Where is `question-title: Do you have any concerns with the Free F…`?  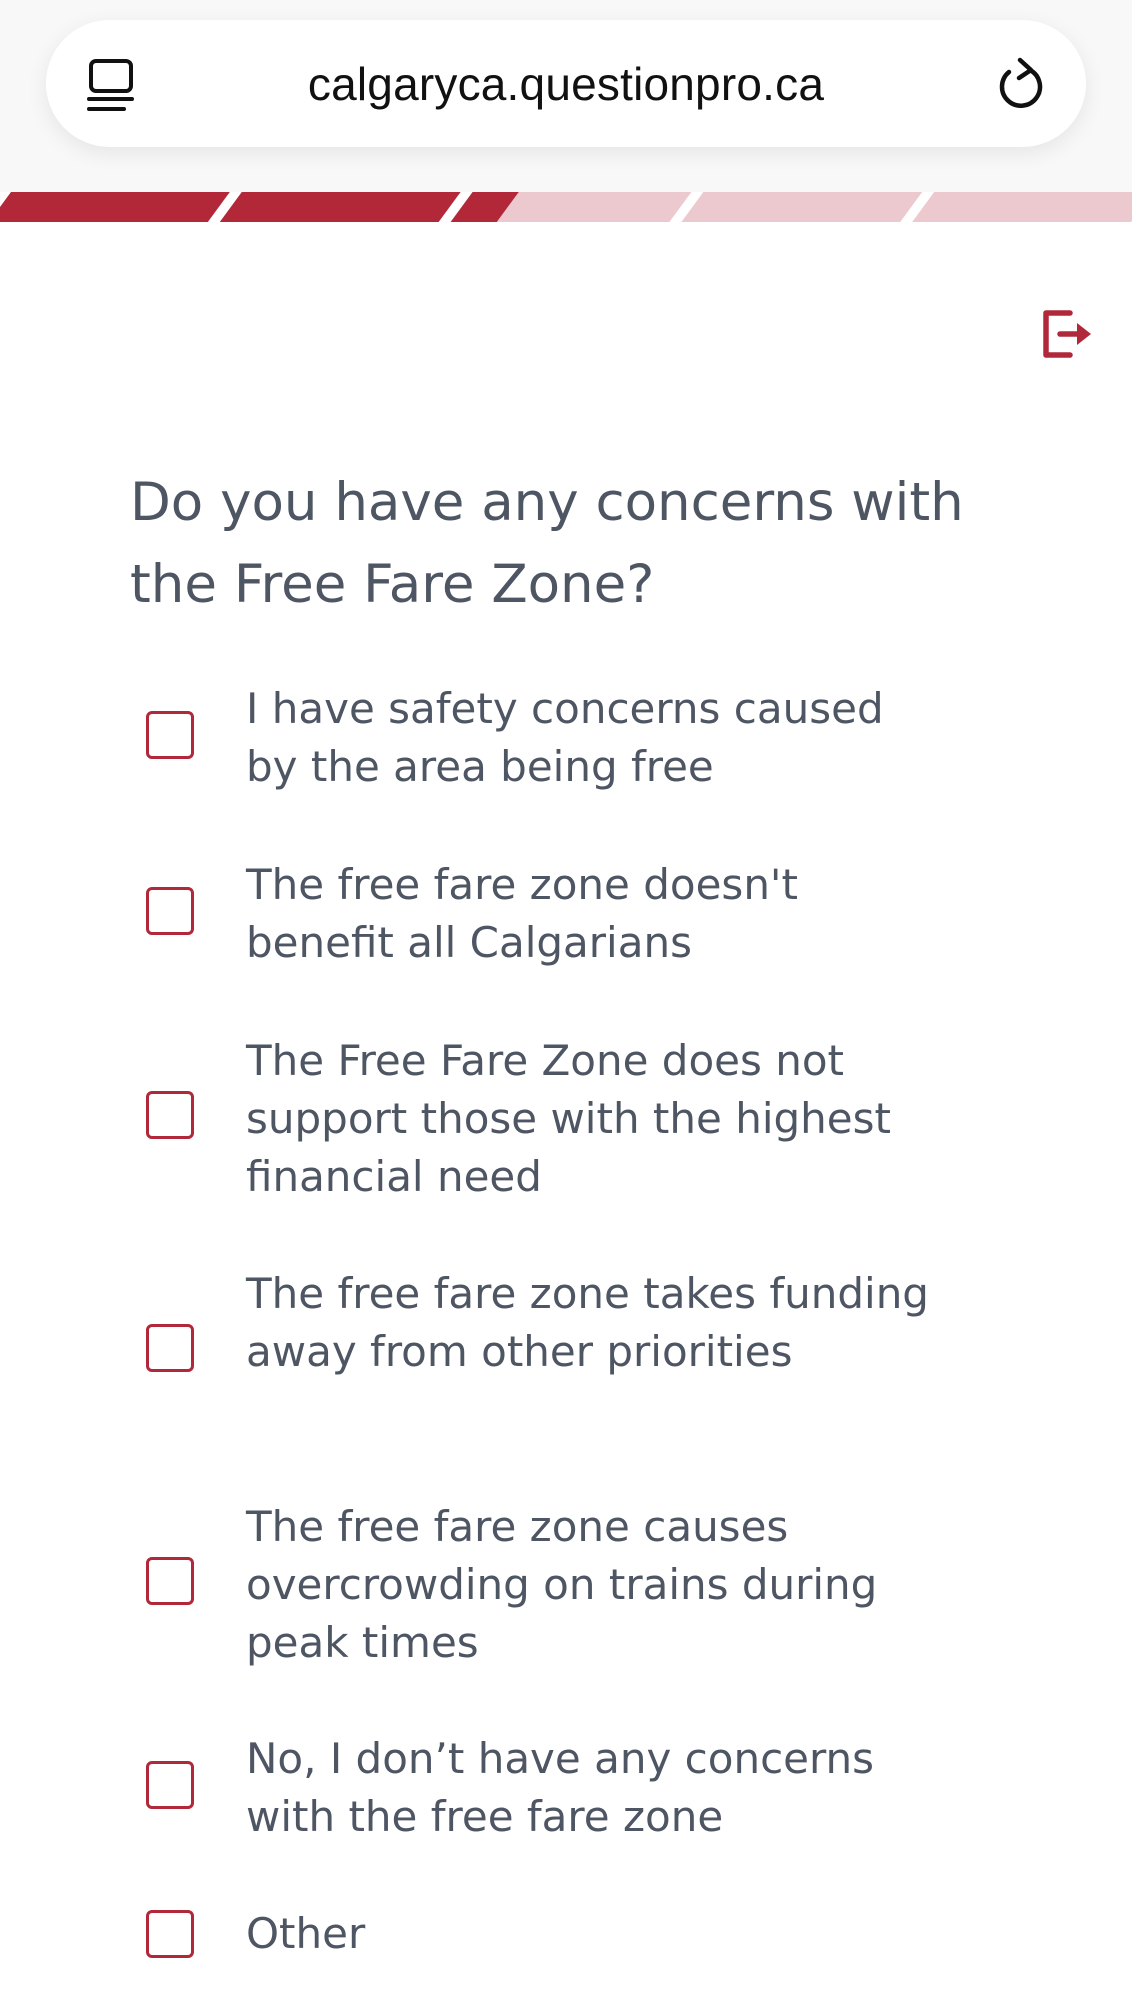 question-title: Do you have any concerns with the Free F… is located at coordinates (547, 543).